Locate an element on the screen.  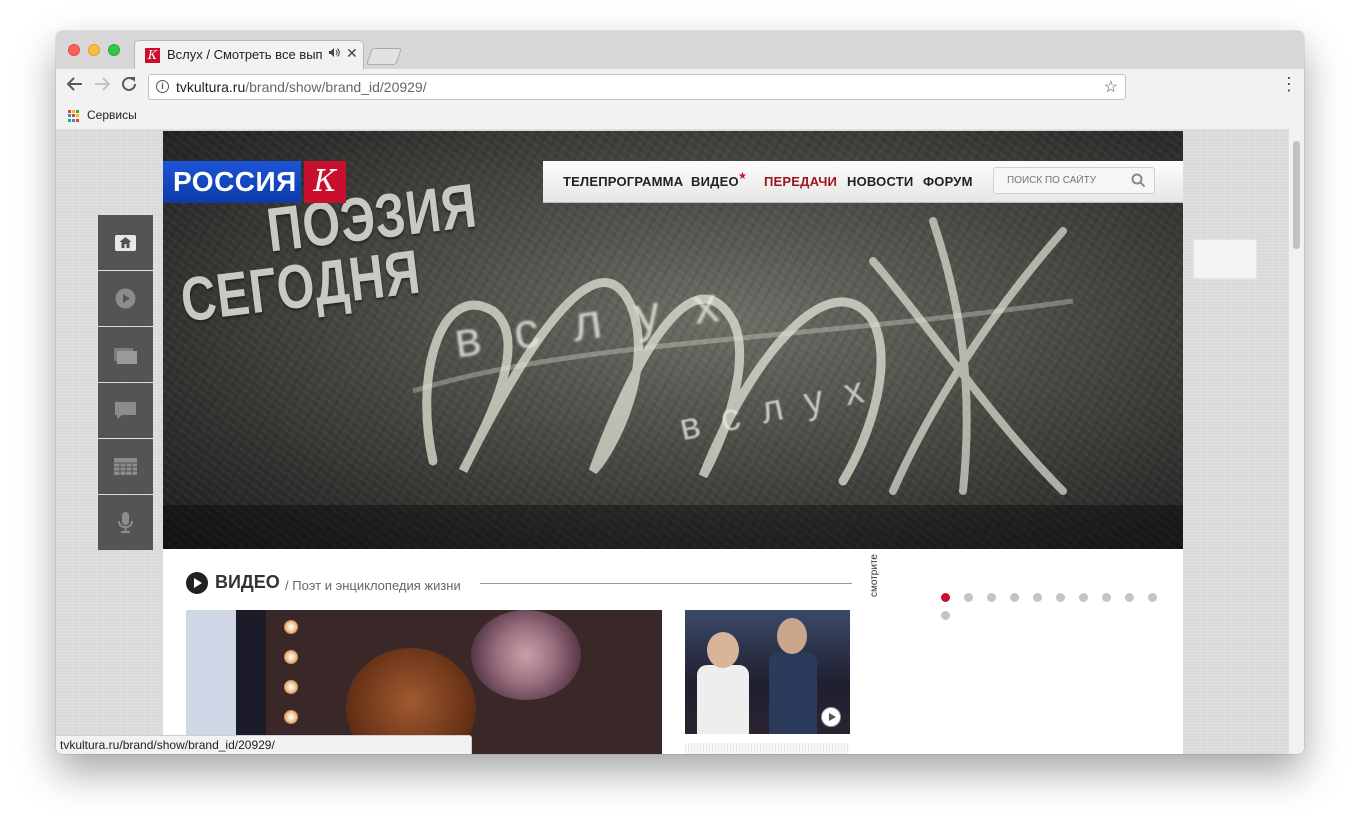
favicon-icon: К is located at coordinates (152, 55).